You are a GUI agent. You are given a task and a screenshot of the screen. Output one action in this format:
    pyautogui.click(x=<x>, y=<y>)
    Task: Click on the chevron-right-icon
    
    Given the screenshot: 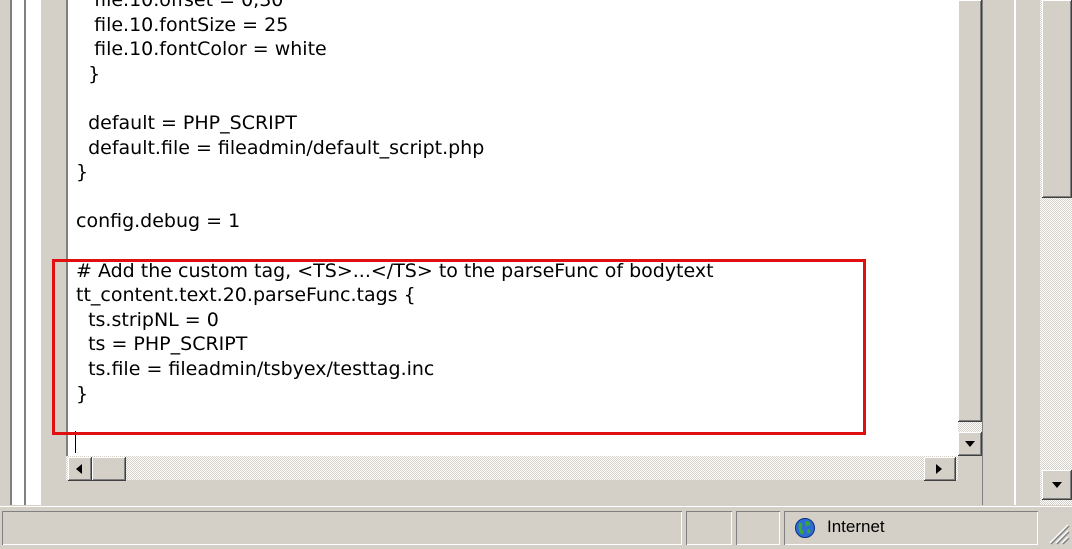 What is the action you would take?
    pyautogui.click(x=939, y=469)
    